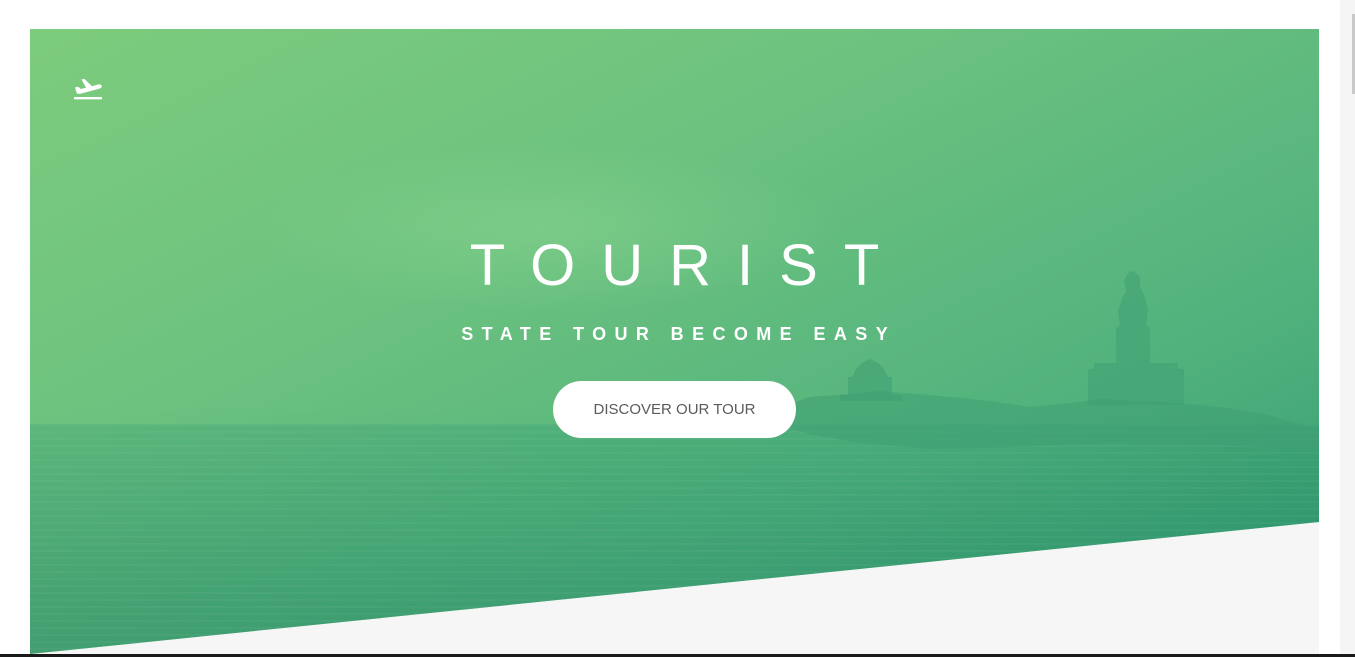 Image resolution: width=1355 pixels, height=657 pixels. Describe the element at coordinates (679, 334) in the screenshot. I see `hero-subtitle: STATE TOUR BECOME EASY` at that location.